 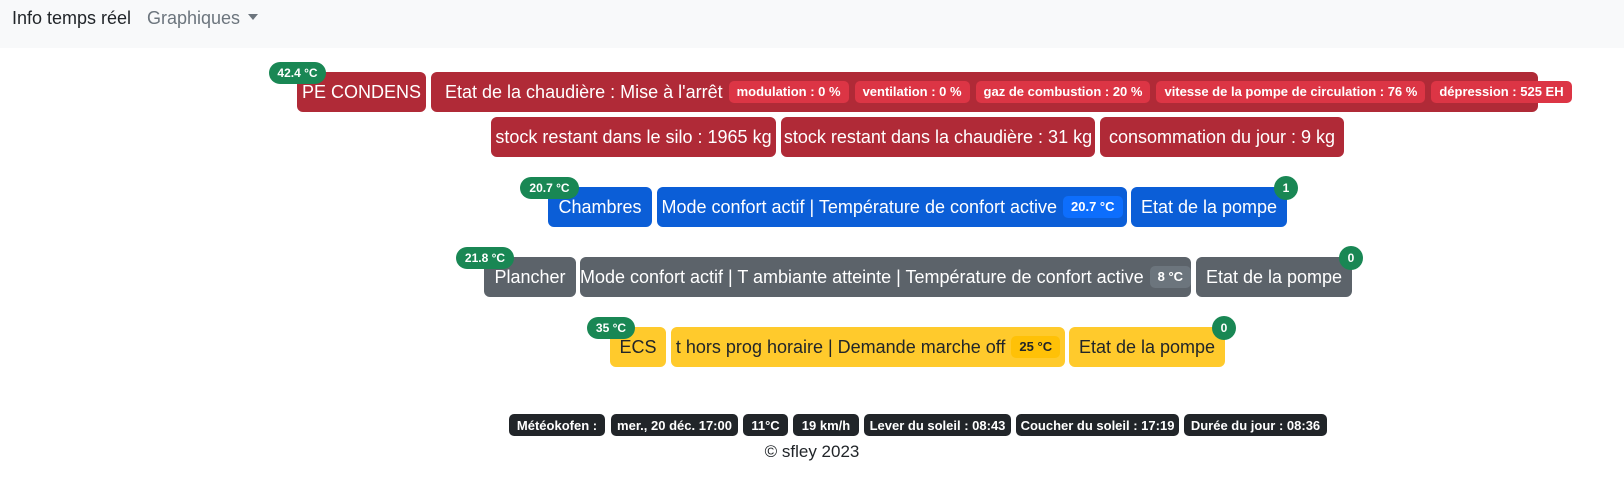 I want to click on weather-temperature-badge: 11°C, so click(x=765, y=425).